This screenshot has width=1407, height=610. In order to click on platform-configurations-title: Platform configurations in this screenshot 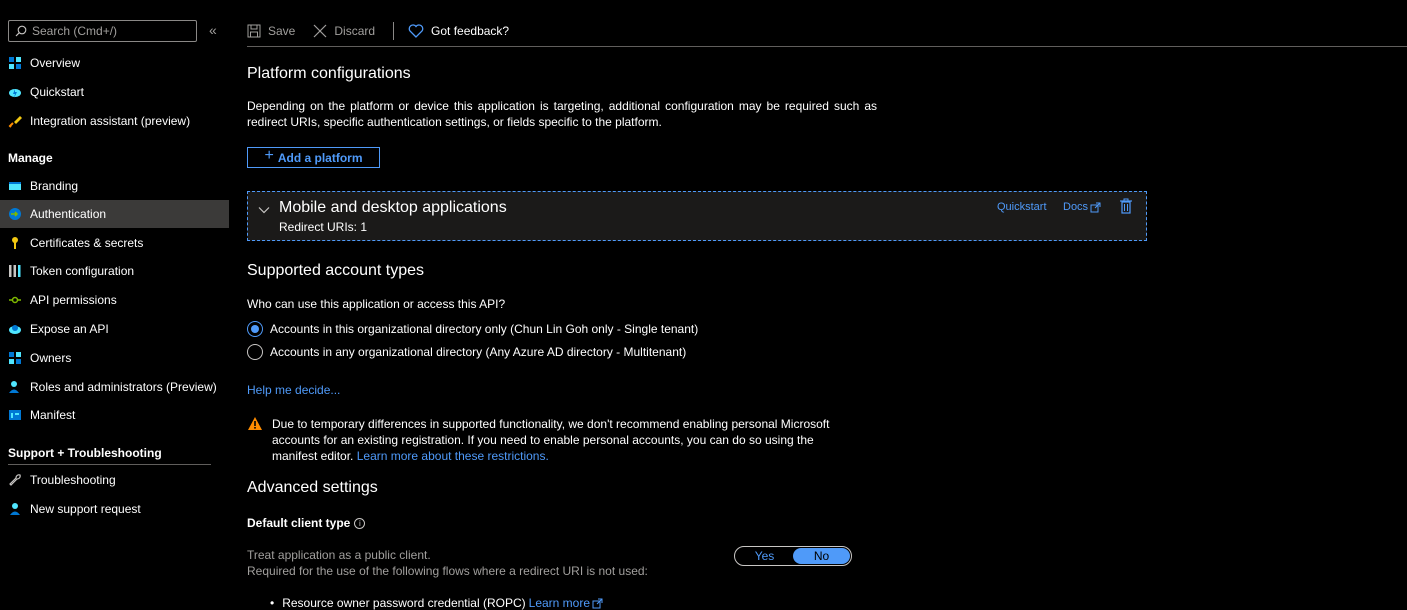, I will do `click(329, 73)`.